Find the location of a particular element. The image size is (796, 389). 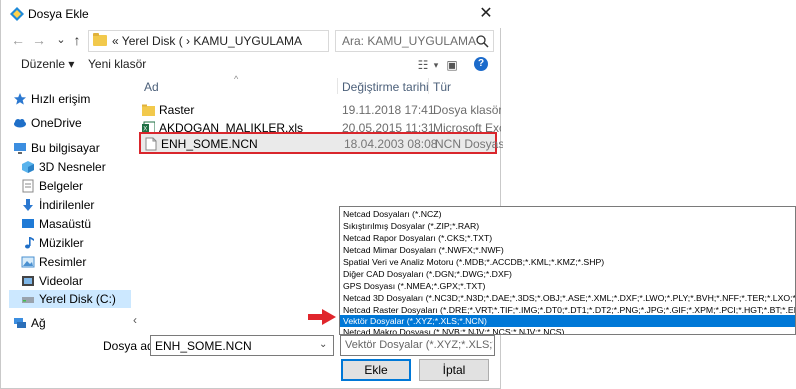

network-icon is located at coordinates (20, 323).